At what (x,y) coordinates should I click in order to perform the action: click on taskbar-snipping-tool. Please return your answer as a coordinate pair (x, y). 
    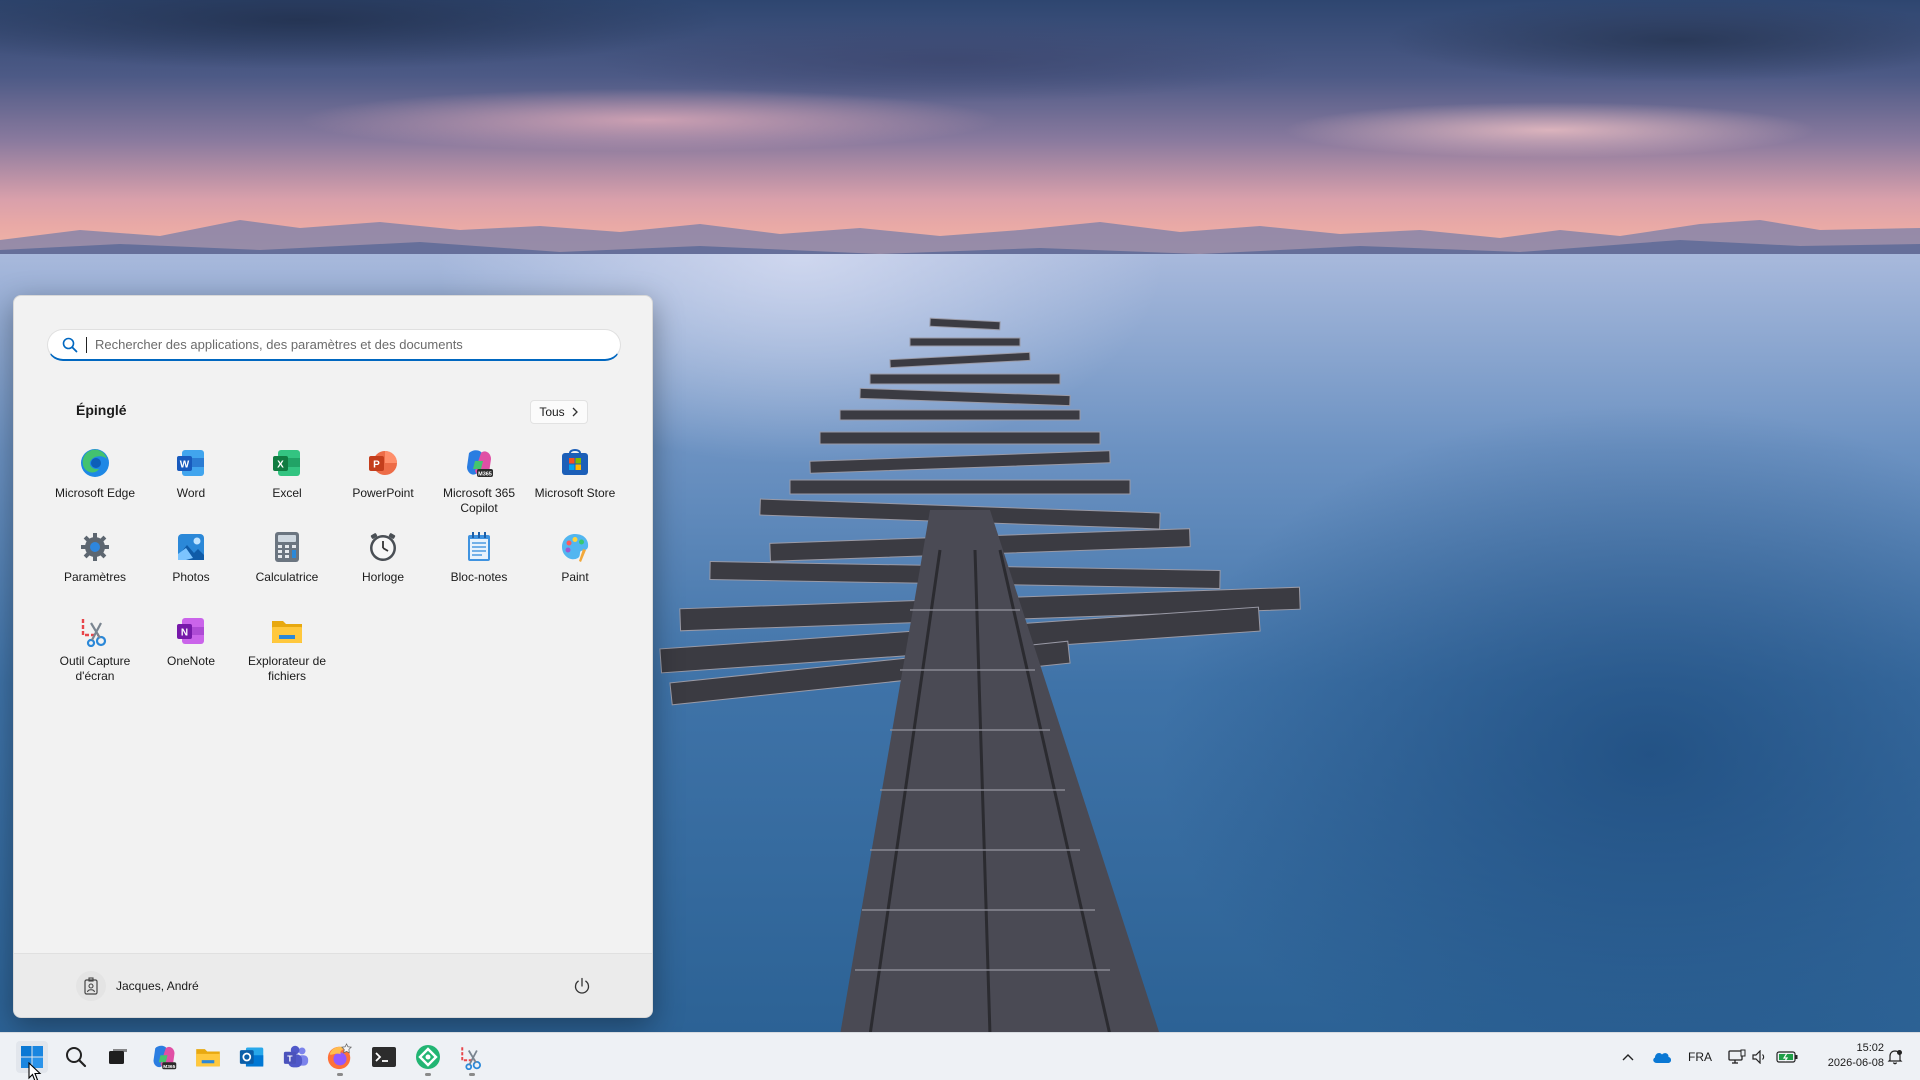
    Looking at the image, I should click on (472, 1058).